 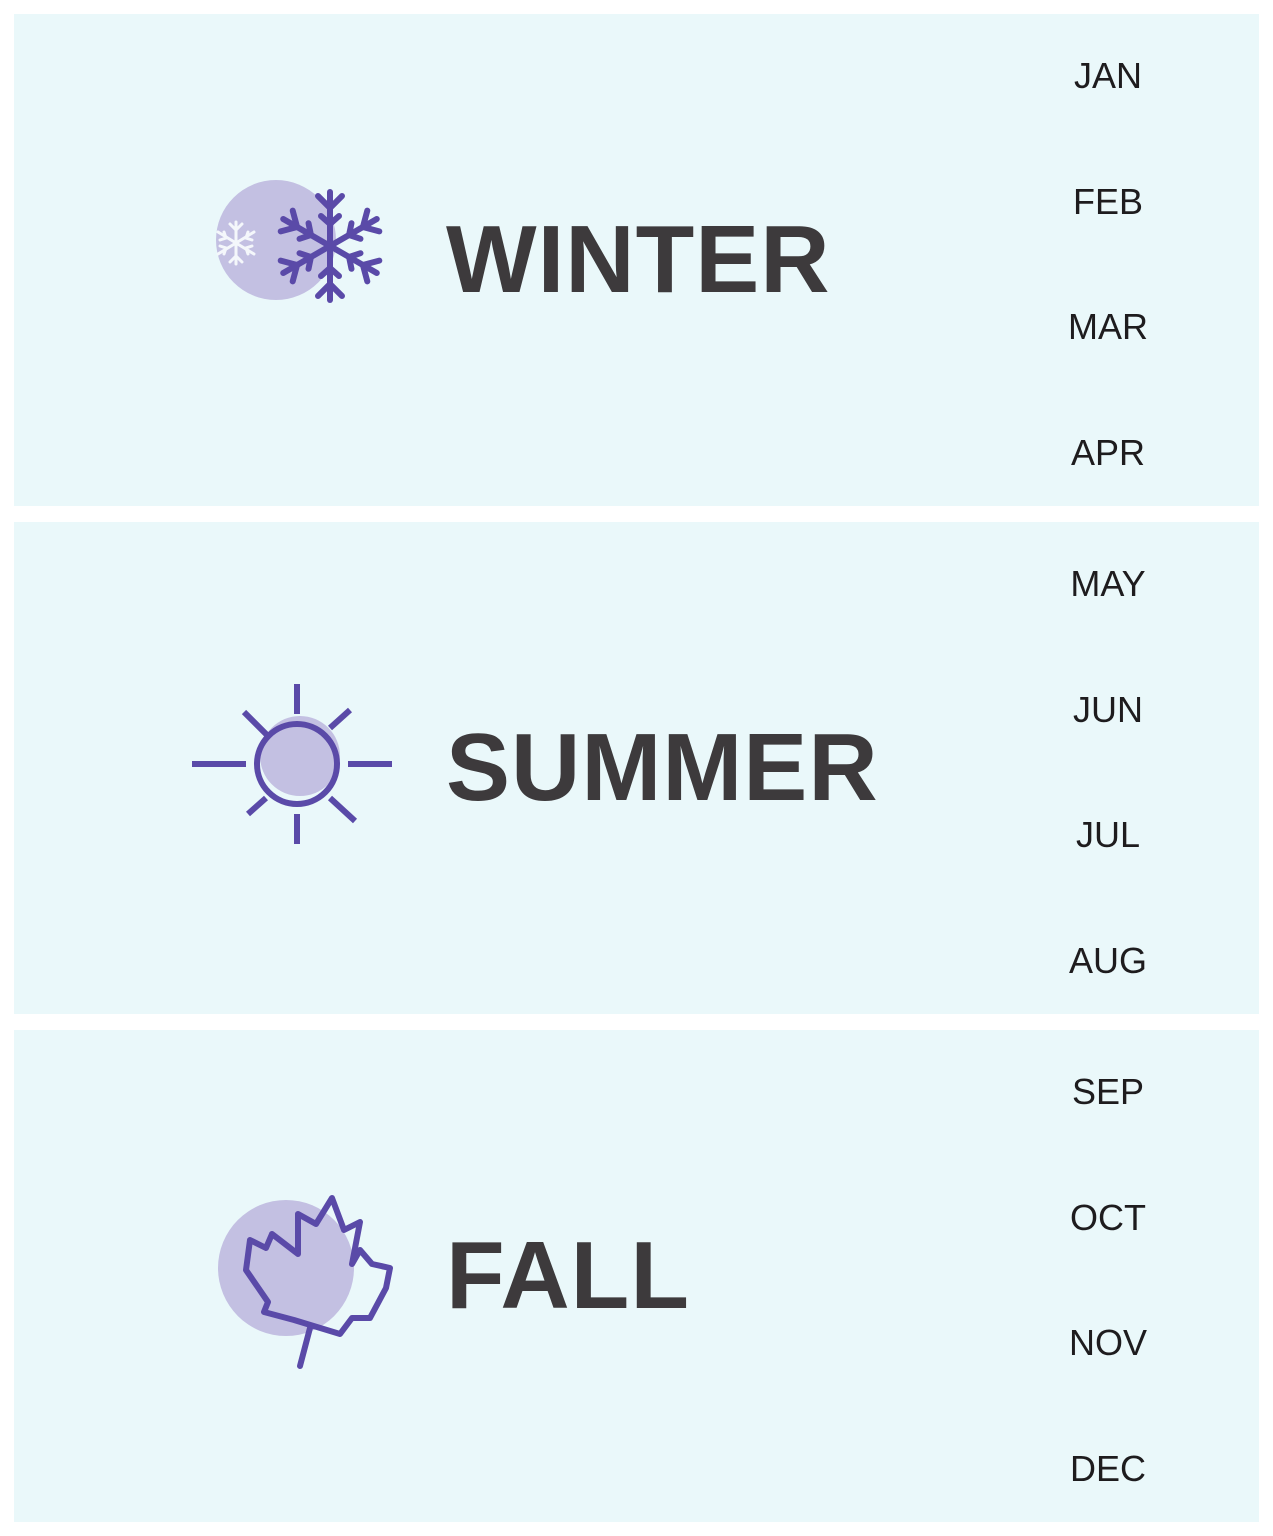 I want to click on month-label: OCT, so click(x=1108, y=1217).